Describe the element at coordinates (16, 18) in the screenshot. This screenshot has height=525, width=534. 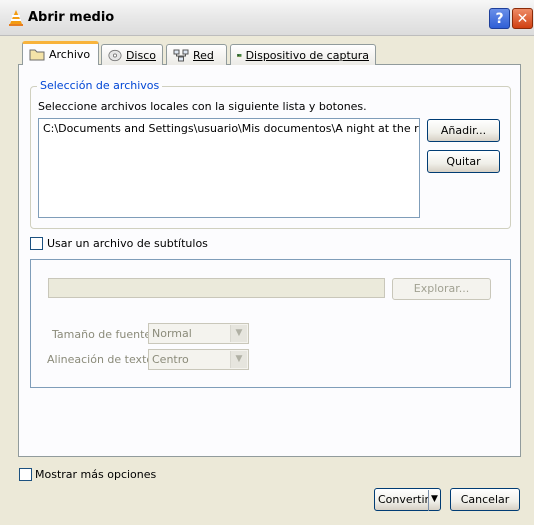
I see `vlc-cone-icon` at that location.